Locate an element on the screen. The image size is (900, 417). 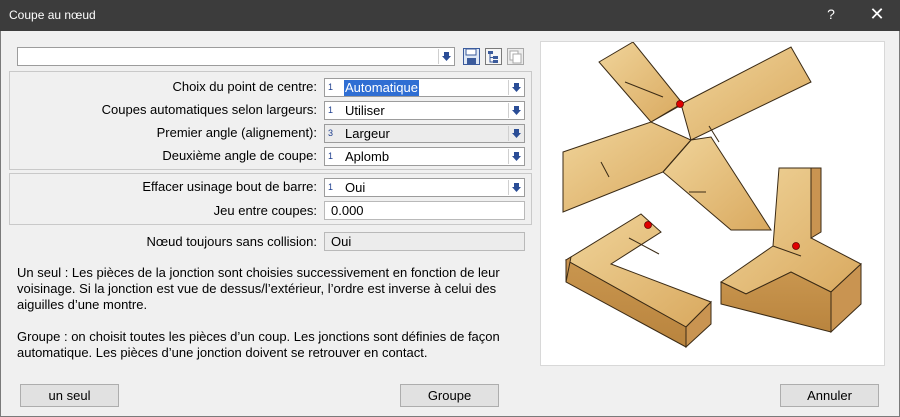
tree-icon is located at coordinates (493, 56).